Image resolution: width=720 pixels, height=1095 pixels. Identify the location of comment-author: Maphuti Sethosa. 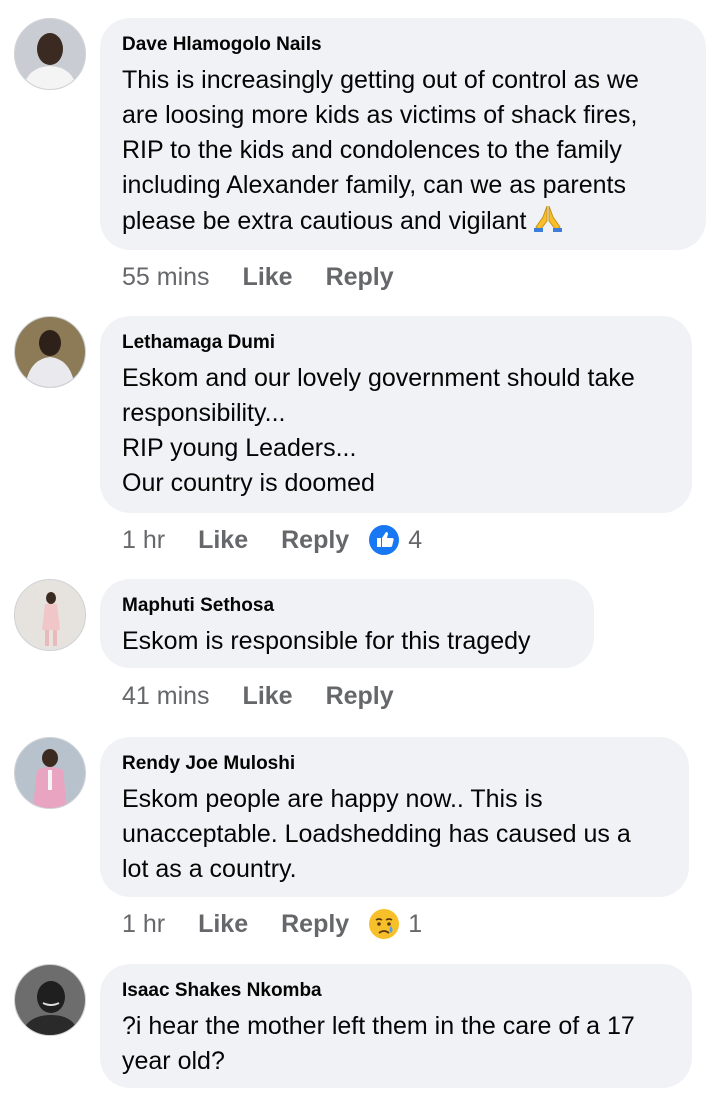
(347, 606).